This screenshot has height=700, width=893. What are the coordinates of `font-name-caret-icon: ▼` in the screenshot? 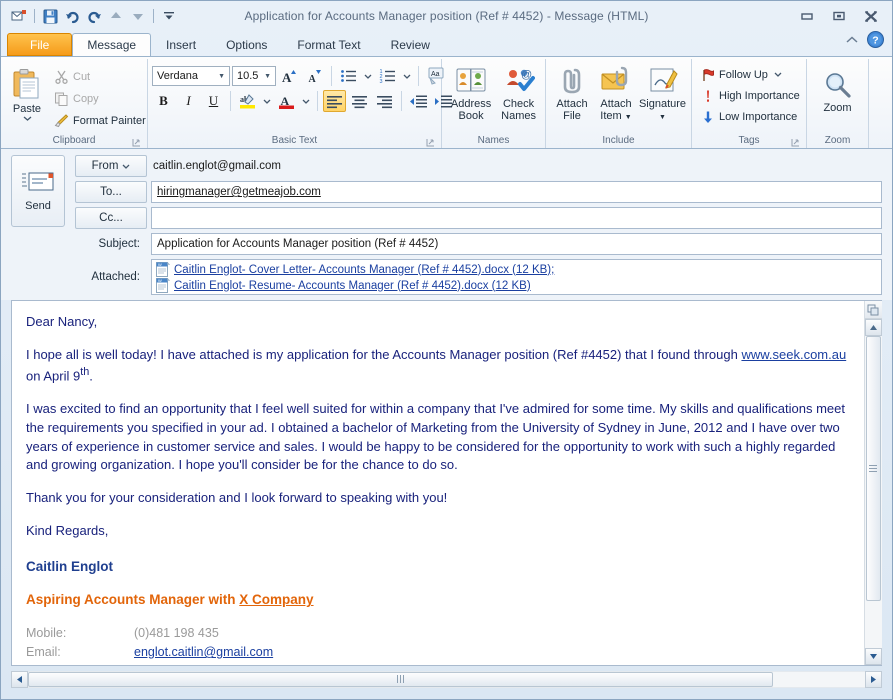 It's located at (221, 76).